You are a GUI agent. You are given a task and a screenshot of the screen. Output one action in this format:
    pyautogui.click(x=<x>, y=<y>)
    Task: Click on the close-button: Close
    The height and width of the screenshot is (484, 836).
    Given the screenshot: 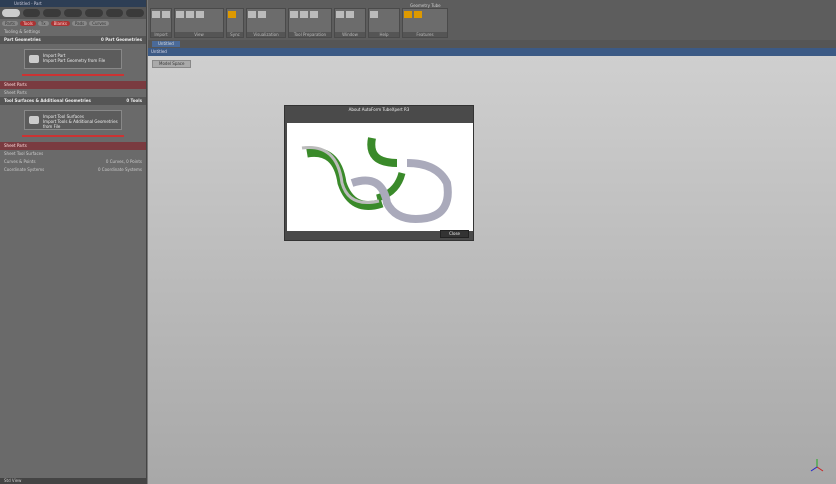 What is the action you would take?
    pyautogui.click(x=454, y=234)
    